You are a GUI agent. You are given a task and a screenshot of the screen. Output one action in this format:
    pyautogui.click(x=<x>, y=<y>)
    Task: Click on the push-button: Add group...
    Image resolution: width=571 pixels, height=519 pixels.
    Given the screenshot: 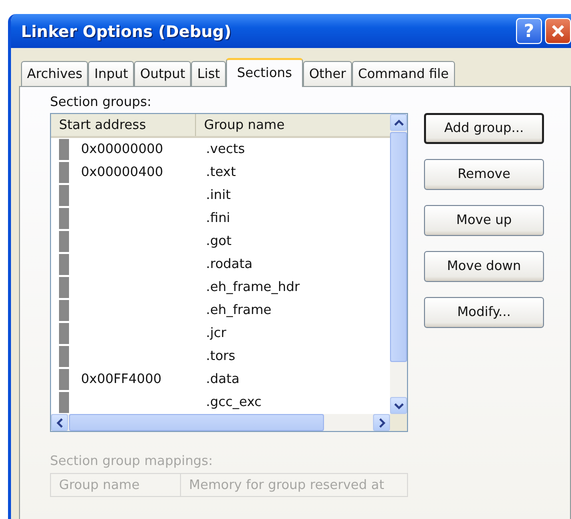 What is the action you would take?
    pyautogui.click(x=484, y=128)
    